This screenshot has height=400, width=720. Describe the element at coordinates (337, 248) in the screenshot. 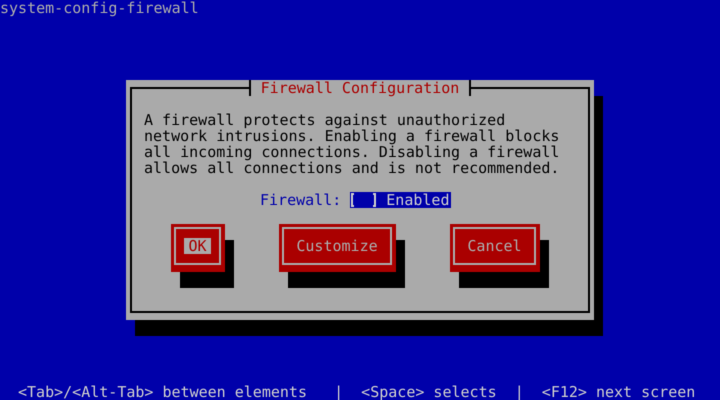

I see `dialog-button: Customize` at that location.